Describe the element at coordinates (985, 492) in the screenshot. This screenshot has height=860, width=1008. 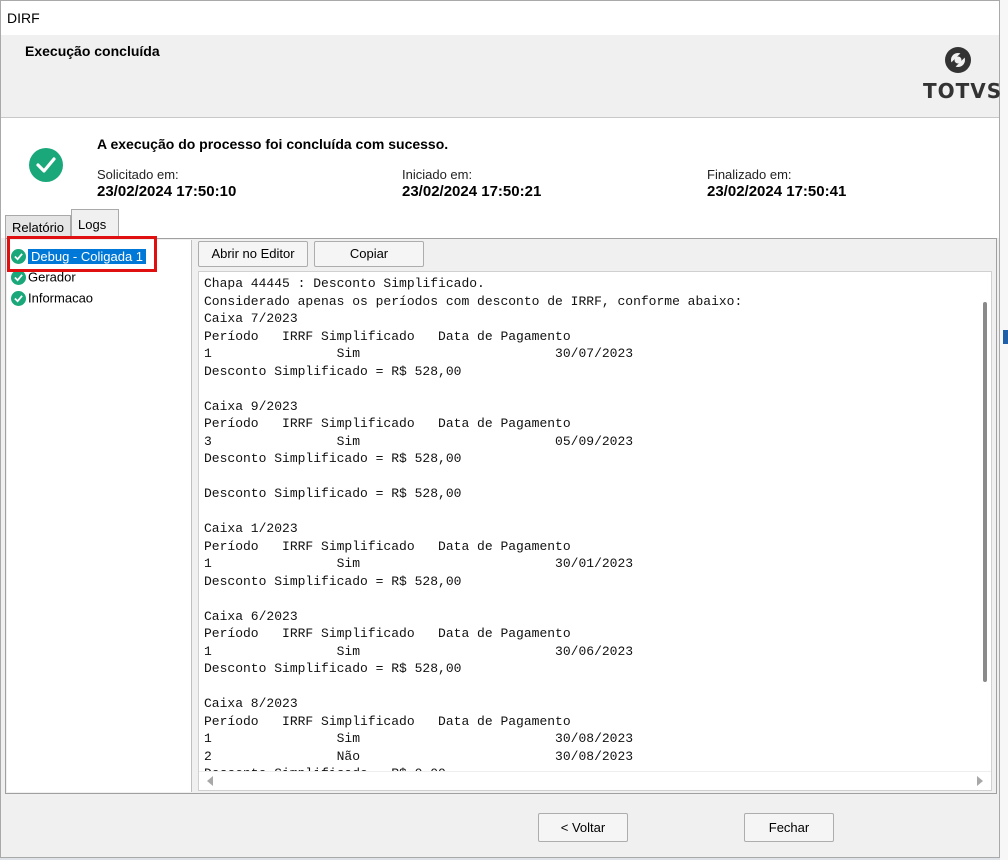
I see `scroll-thumb` at that location.